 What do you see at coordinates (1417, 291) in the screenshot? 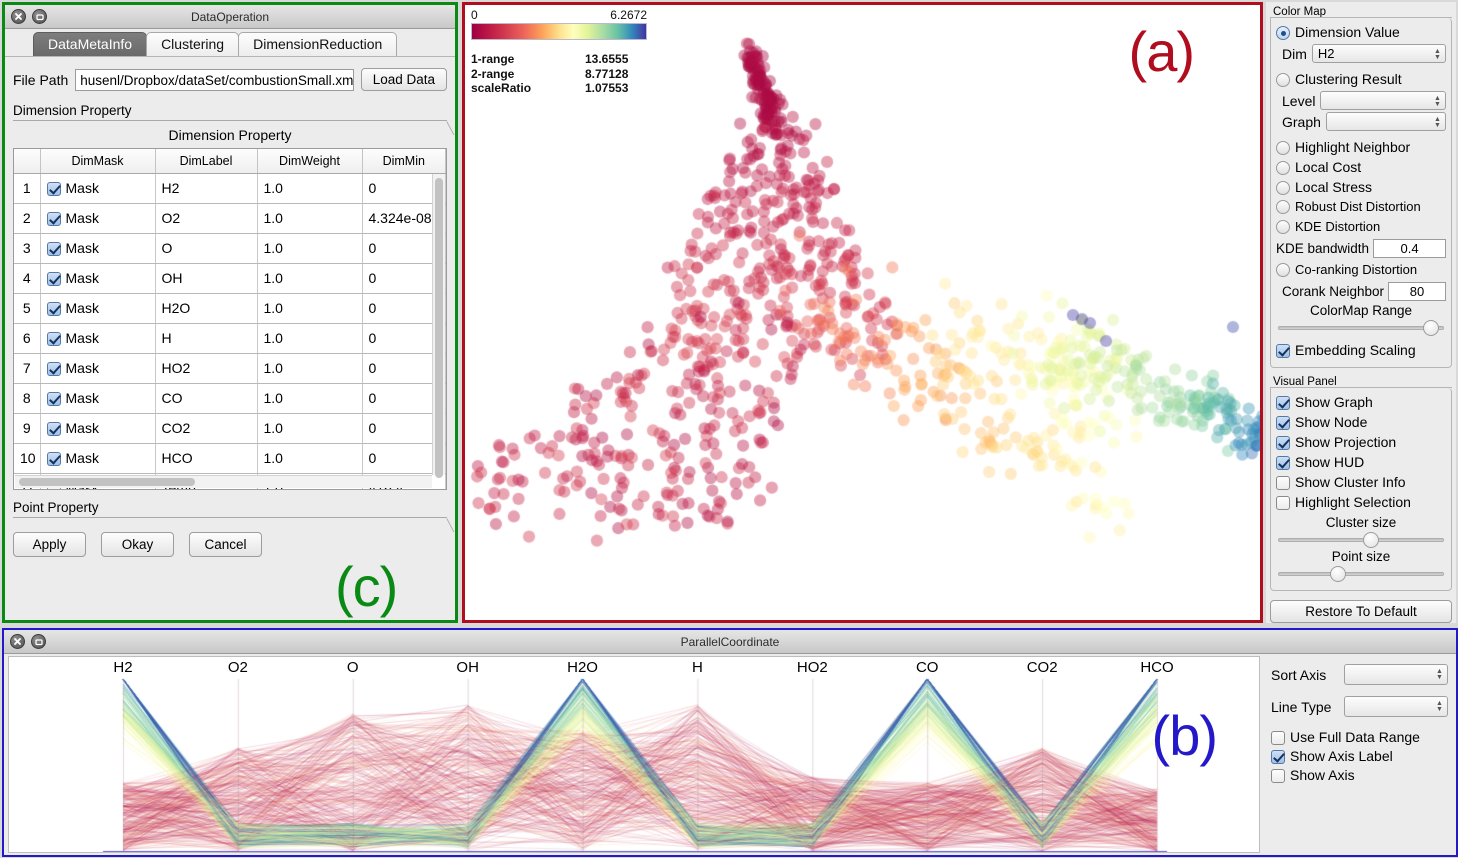
I see `corank-neighbor-input: 80` at bounding box center [1417, 291].